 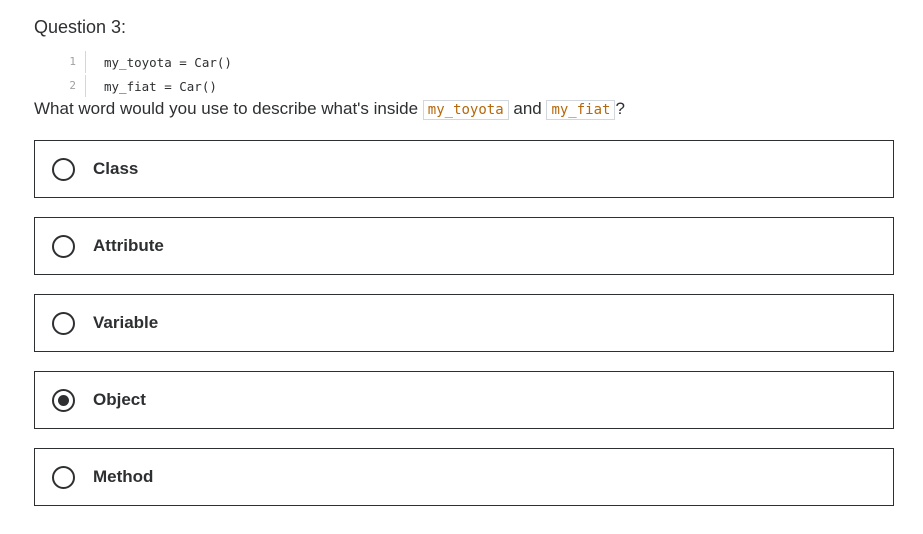 I want to click on code-line: 1 my_toyota = Car(), so click(x=146, y=62).